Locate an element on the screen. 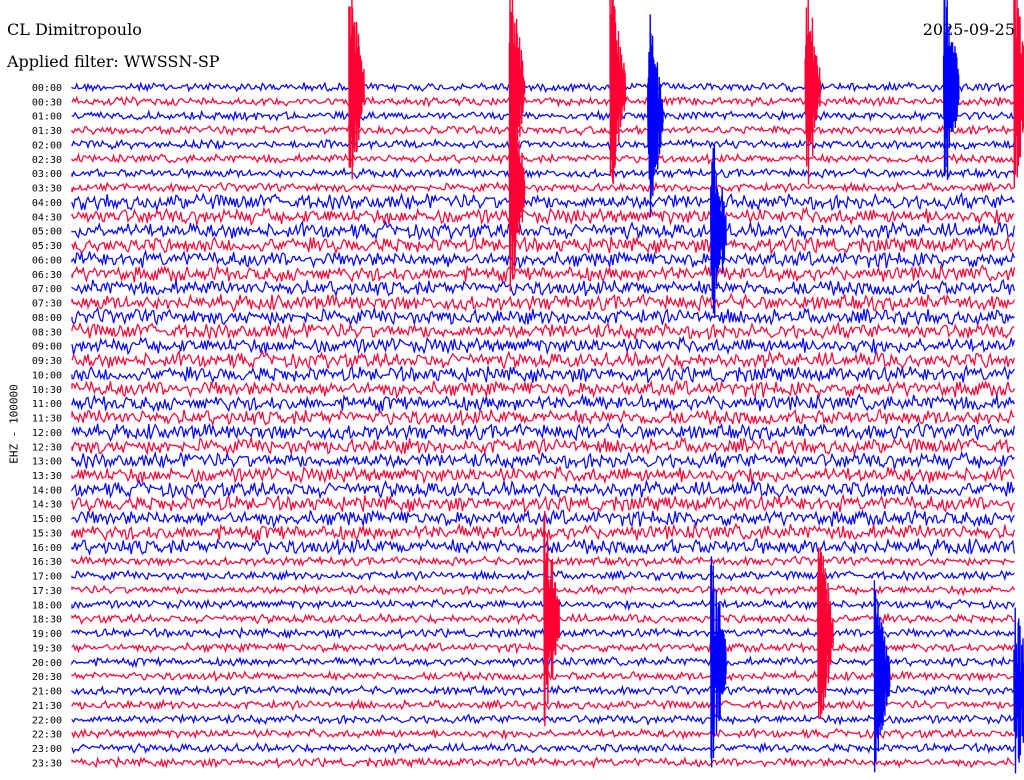 This screenshot has height=780, width=1024. row-label: 04:30 is located at coordinates (47, 217).